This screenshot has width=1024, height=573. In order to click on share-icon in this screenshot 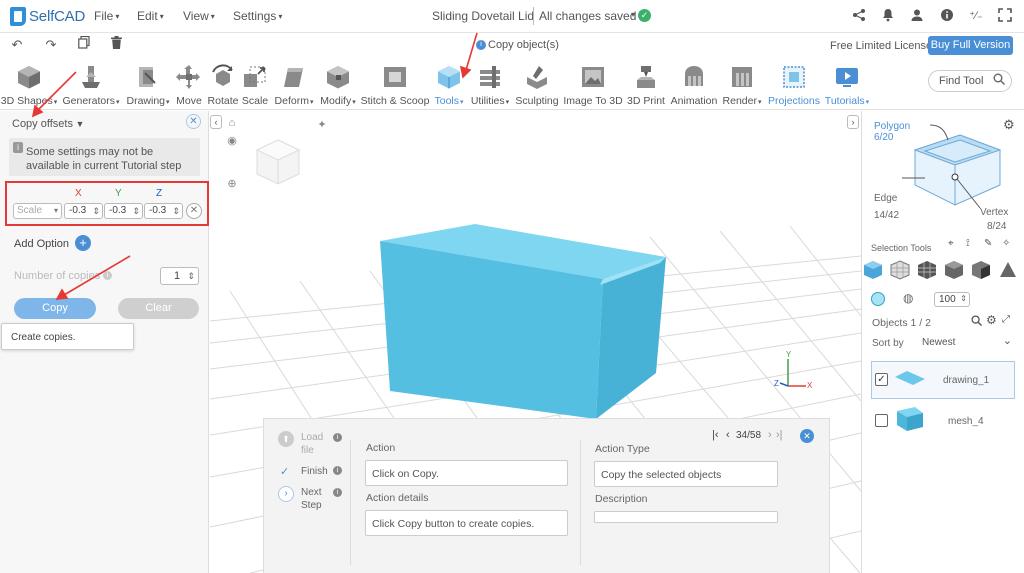, I will do `click(859, 16)`.